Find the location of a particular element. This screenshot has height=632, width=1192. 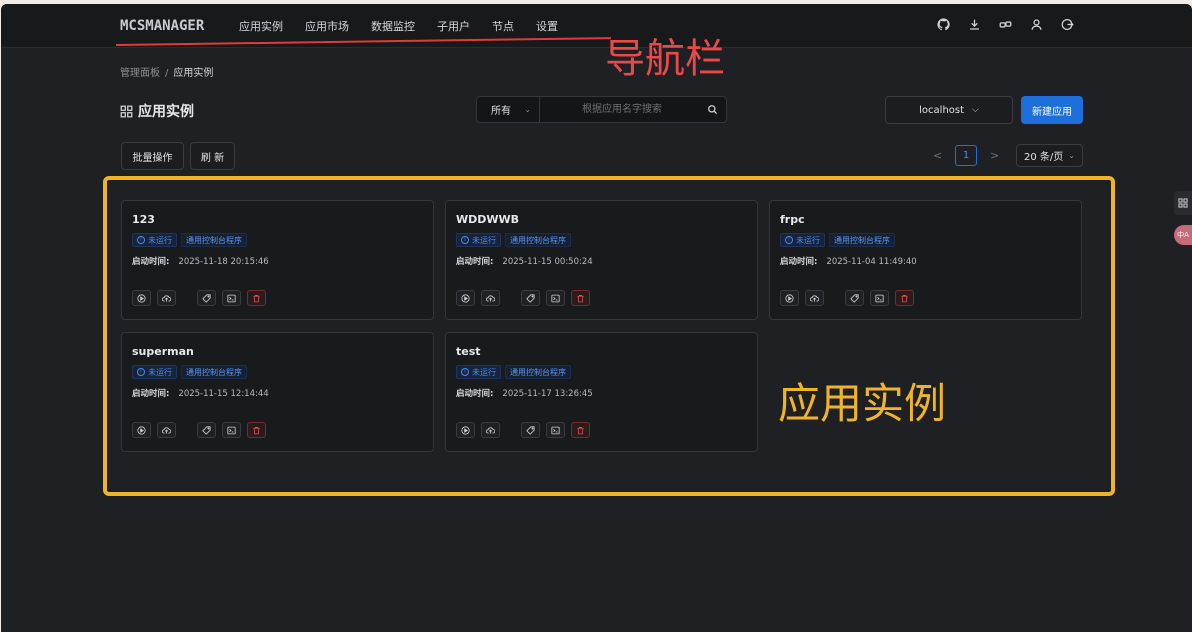

instance-name: frpc is located at coordinates (792, 219).